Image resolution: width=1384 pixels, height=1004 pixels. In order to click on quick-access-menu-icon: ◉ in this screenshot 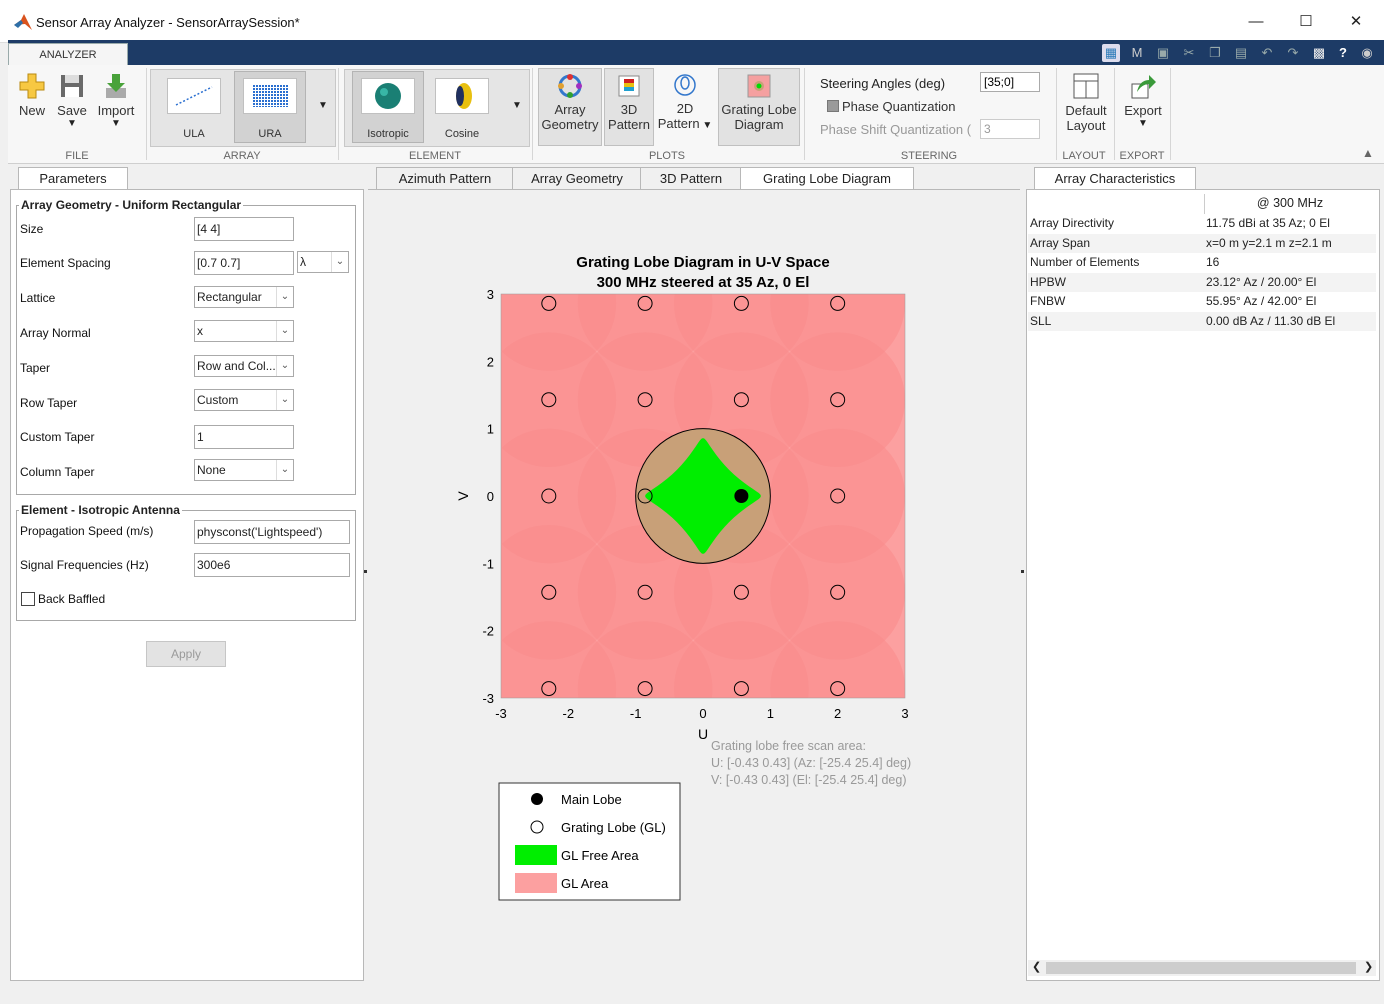, I will do `click(1367, 53)`.